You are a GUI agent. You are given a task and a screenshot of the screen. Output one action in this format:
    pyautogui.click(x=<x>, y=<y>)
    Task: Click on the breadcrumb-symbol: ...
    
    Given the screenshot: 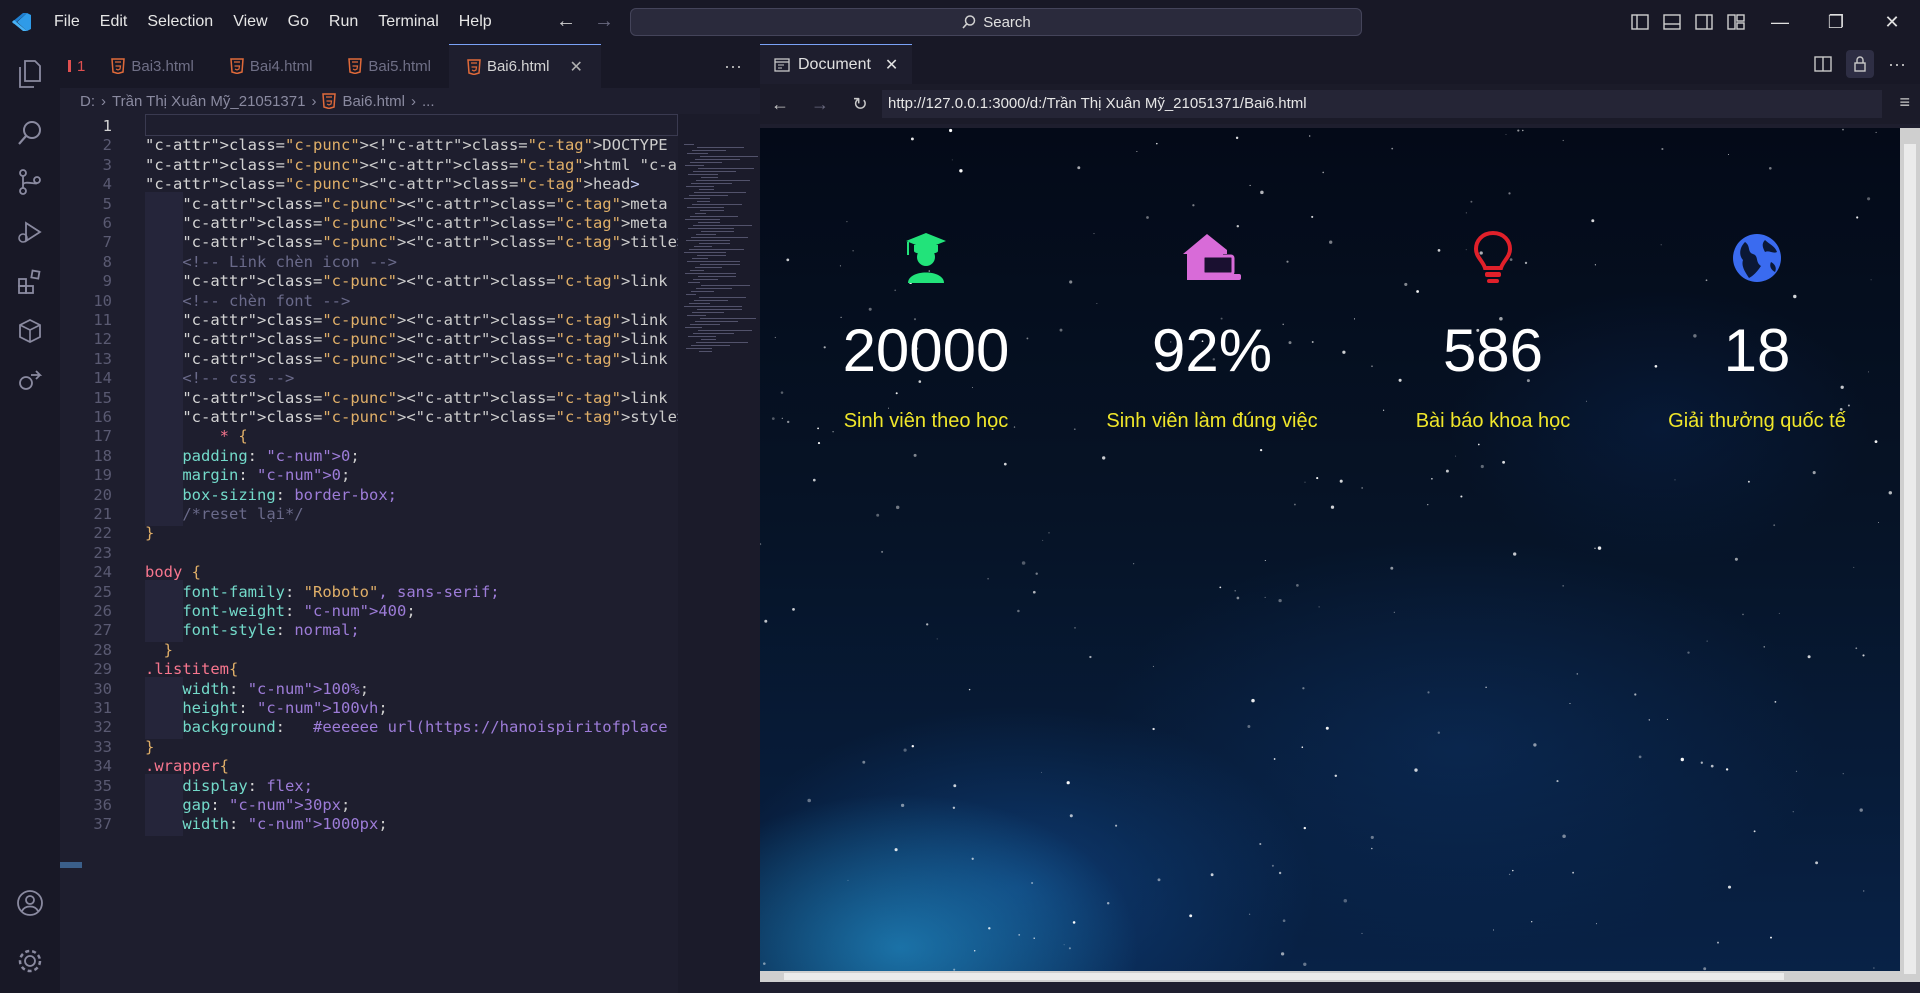 What is the action you would take?
    pyautogui.click(x=428, y=101)
    